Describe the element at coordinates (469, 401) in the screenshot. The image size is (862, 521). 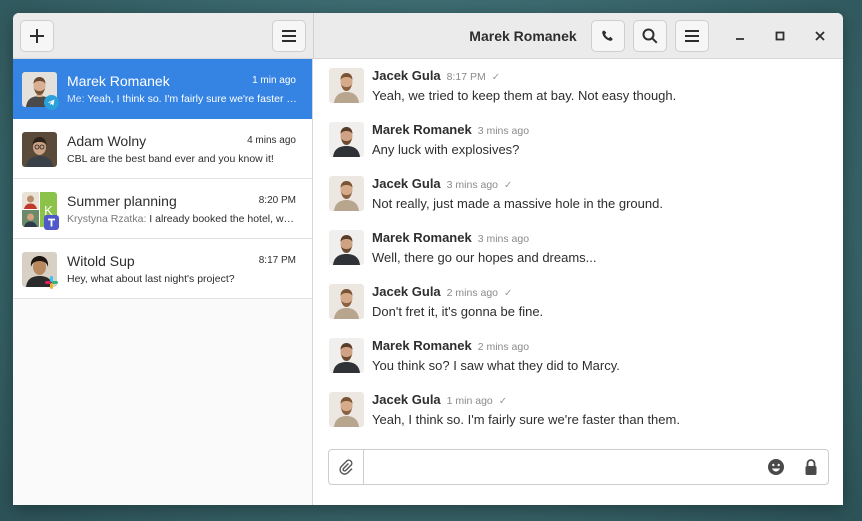
I see `message-time: 1 min ago` at that location.